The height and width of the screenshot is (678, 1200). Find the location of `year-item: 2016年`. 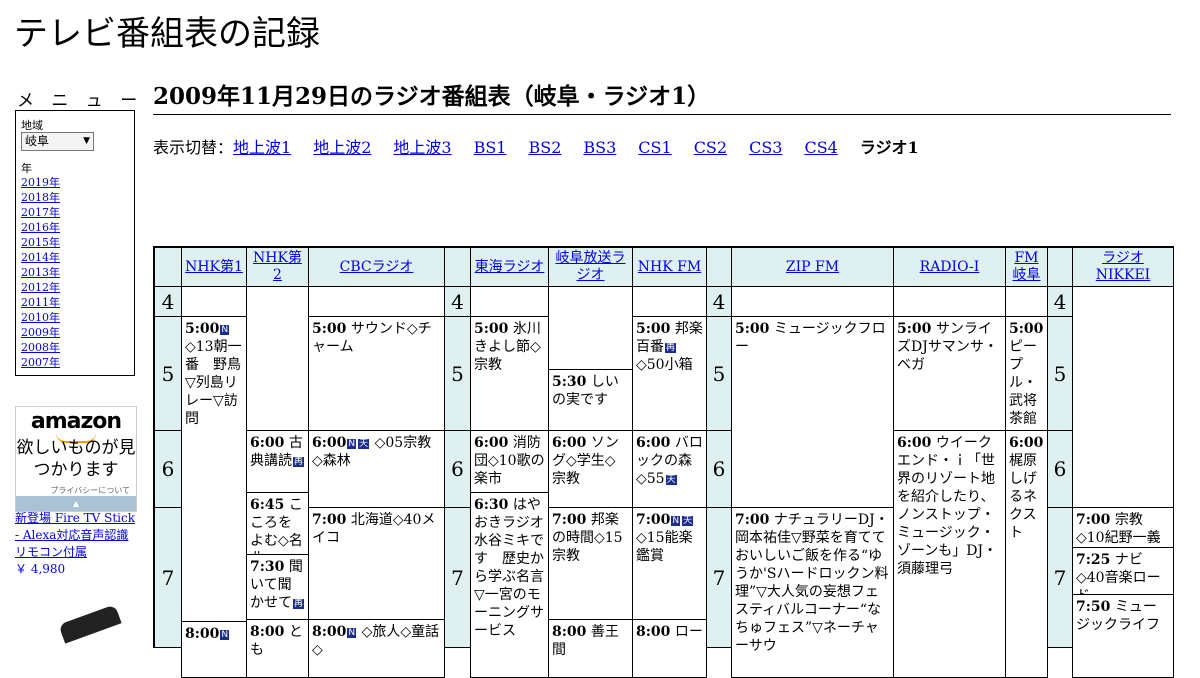

year-item: 2016年 is located at coordinates (40, 227).